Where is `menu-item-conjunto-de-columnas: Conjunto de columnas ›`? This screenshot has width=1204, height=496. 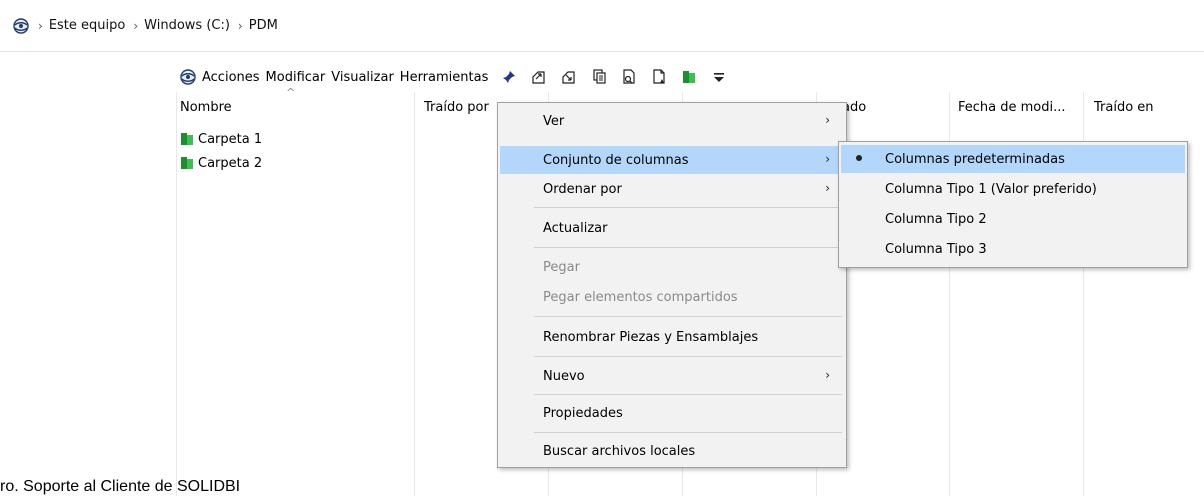
menu-item-conjunto-de-columnas: Conjunto de columnas › is located at coordinates (672, 160).